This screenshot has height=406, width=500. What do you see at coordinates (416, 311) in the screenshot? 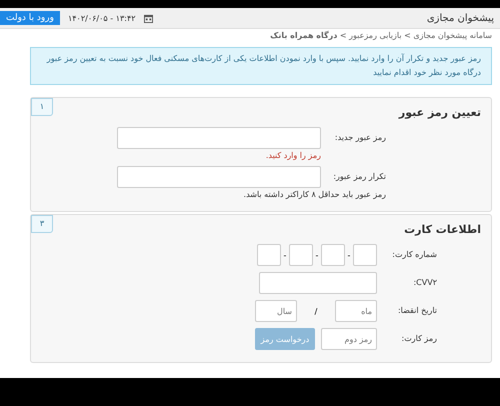
I see `field-label: تاریخ انقضا:` at bounding box center [416, 311].